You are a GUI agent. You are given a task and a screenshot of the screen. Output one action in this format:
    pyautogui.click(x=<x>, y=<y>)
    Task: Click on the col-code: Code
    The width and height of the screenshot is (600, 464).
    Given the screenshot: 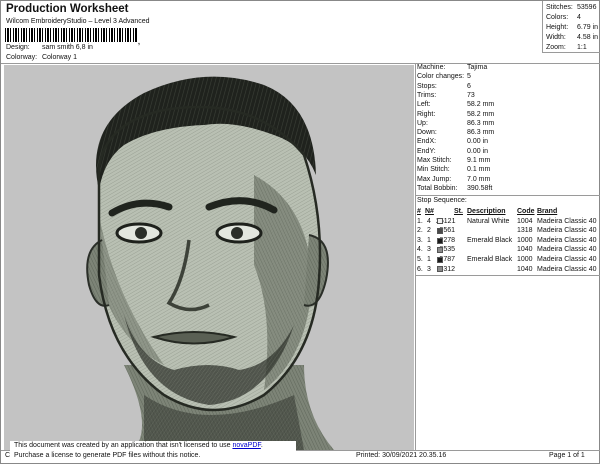 What is the action you would take?
    pyautogui.click(x=526, y=211)
    